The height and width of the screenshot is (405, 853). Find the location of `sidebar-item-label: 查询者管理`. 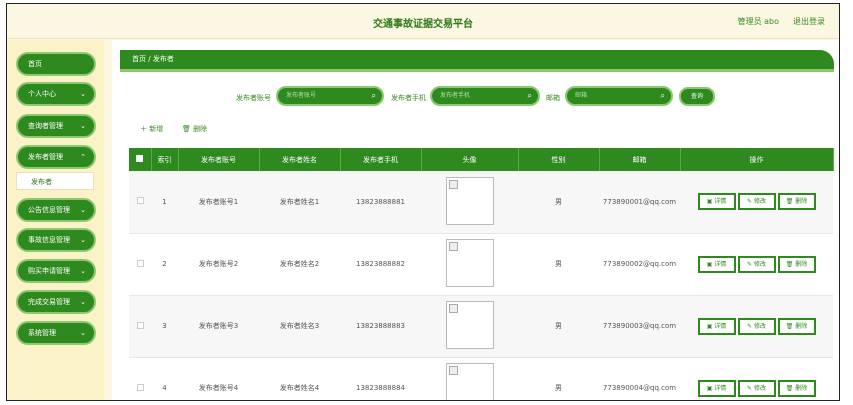

sidebar-item-label: 查询者管理 is located at coordinates (45, 126).